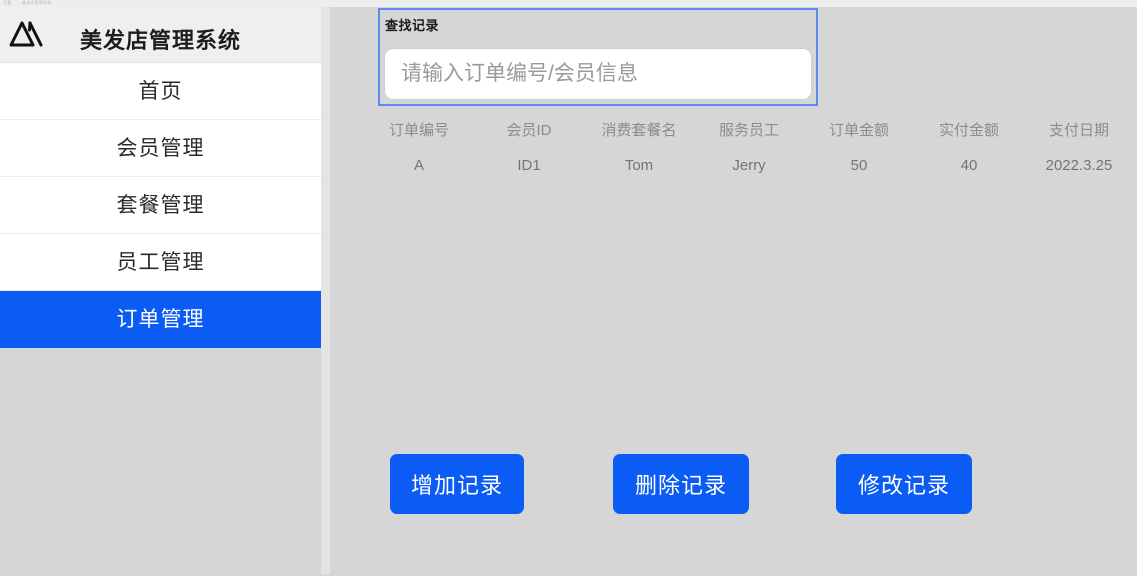 The height and width of the screenshot is (576, 1137). What do you see at coordinates (598, 74) in the screenshot?
I see `search-input` at bounding box center [598, 74].